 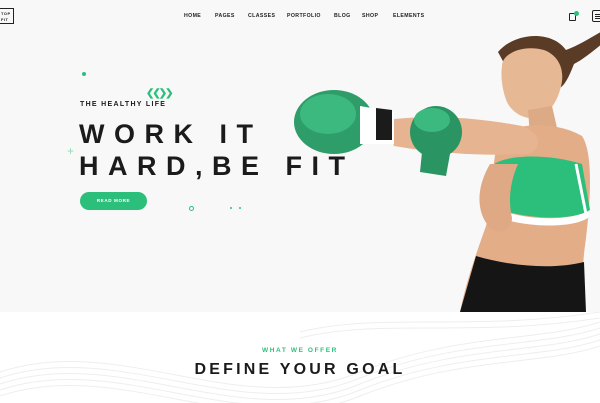 What do you see at coordinates (192, 16) in the screenshot?
I see `nav-item-home: HOME` at bounding box center [192, 16].